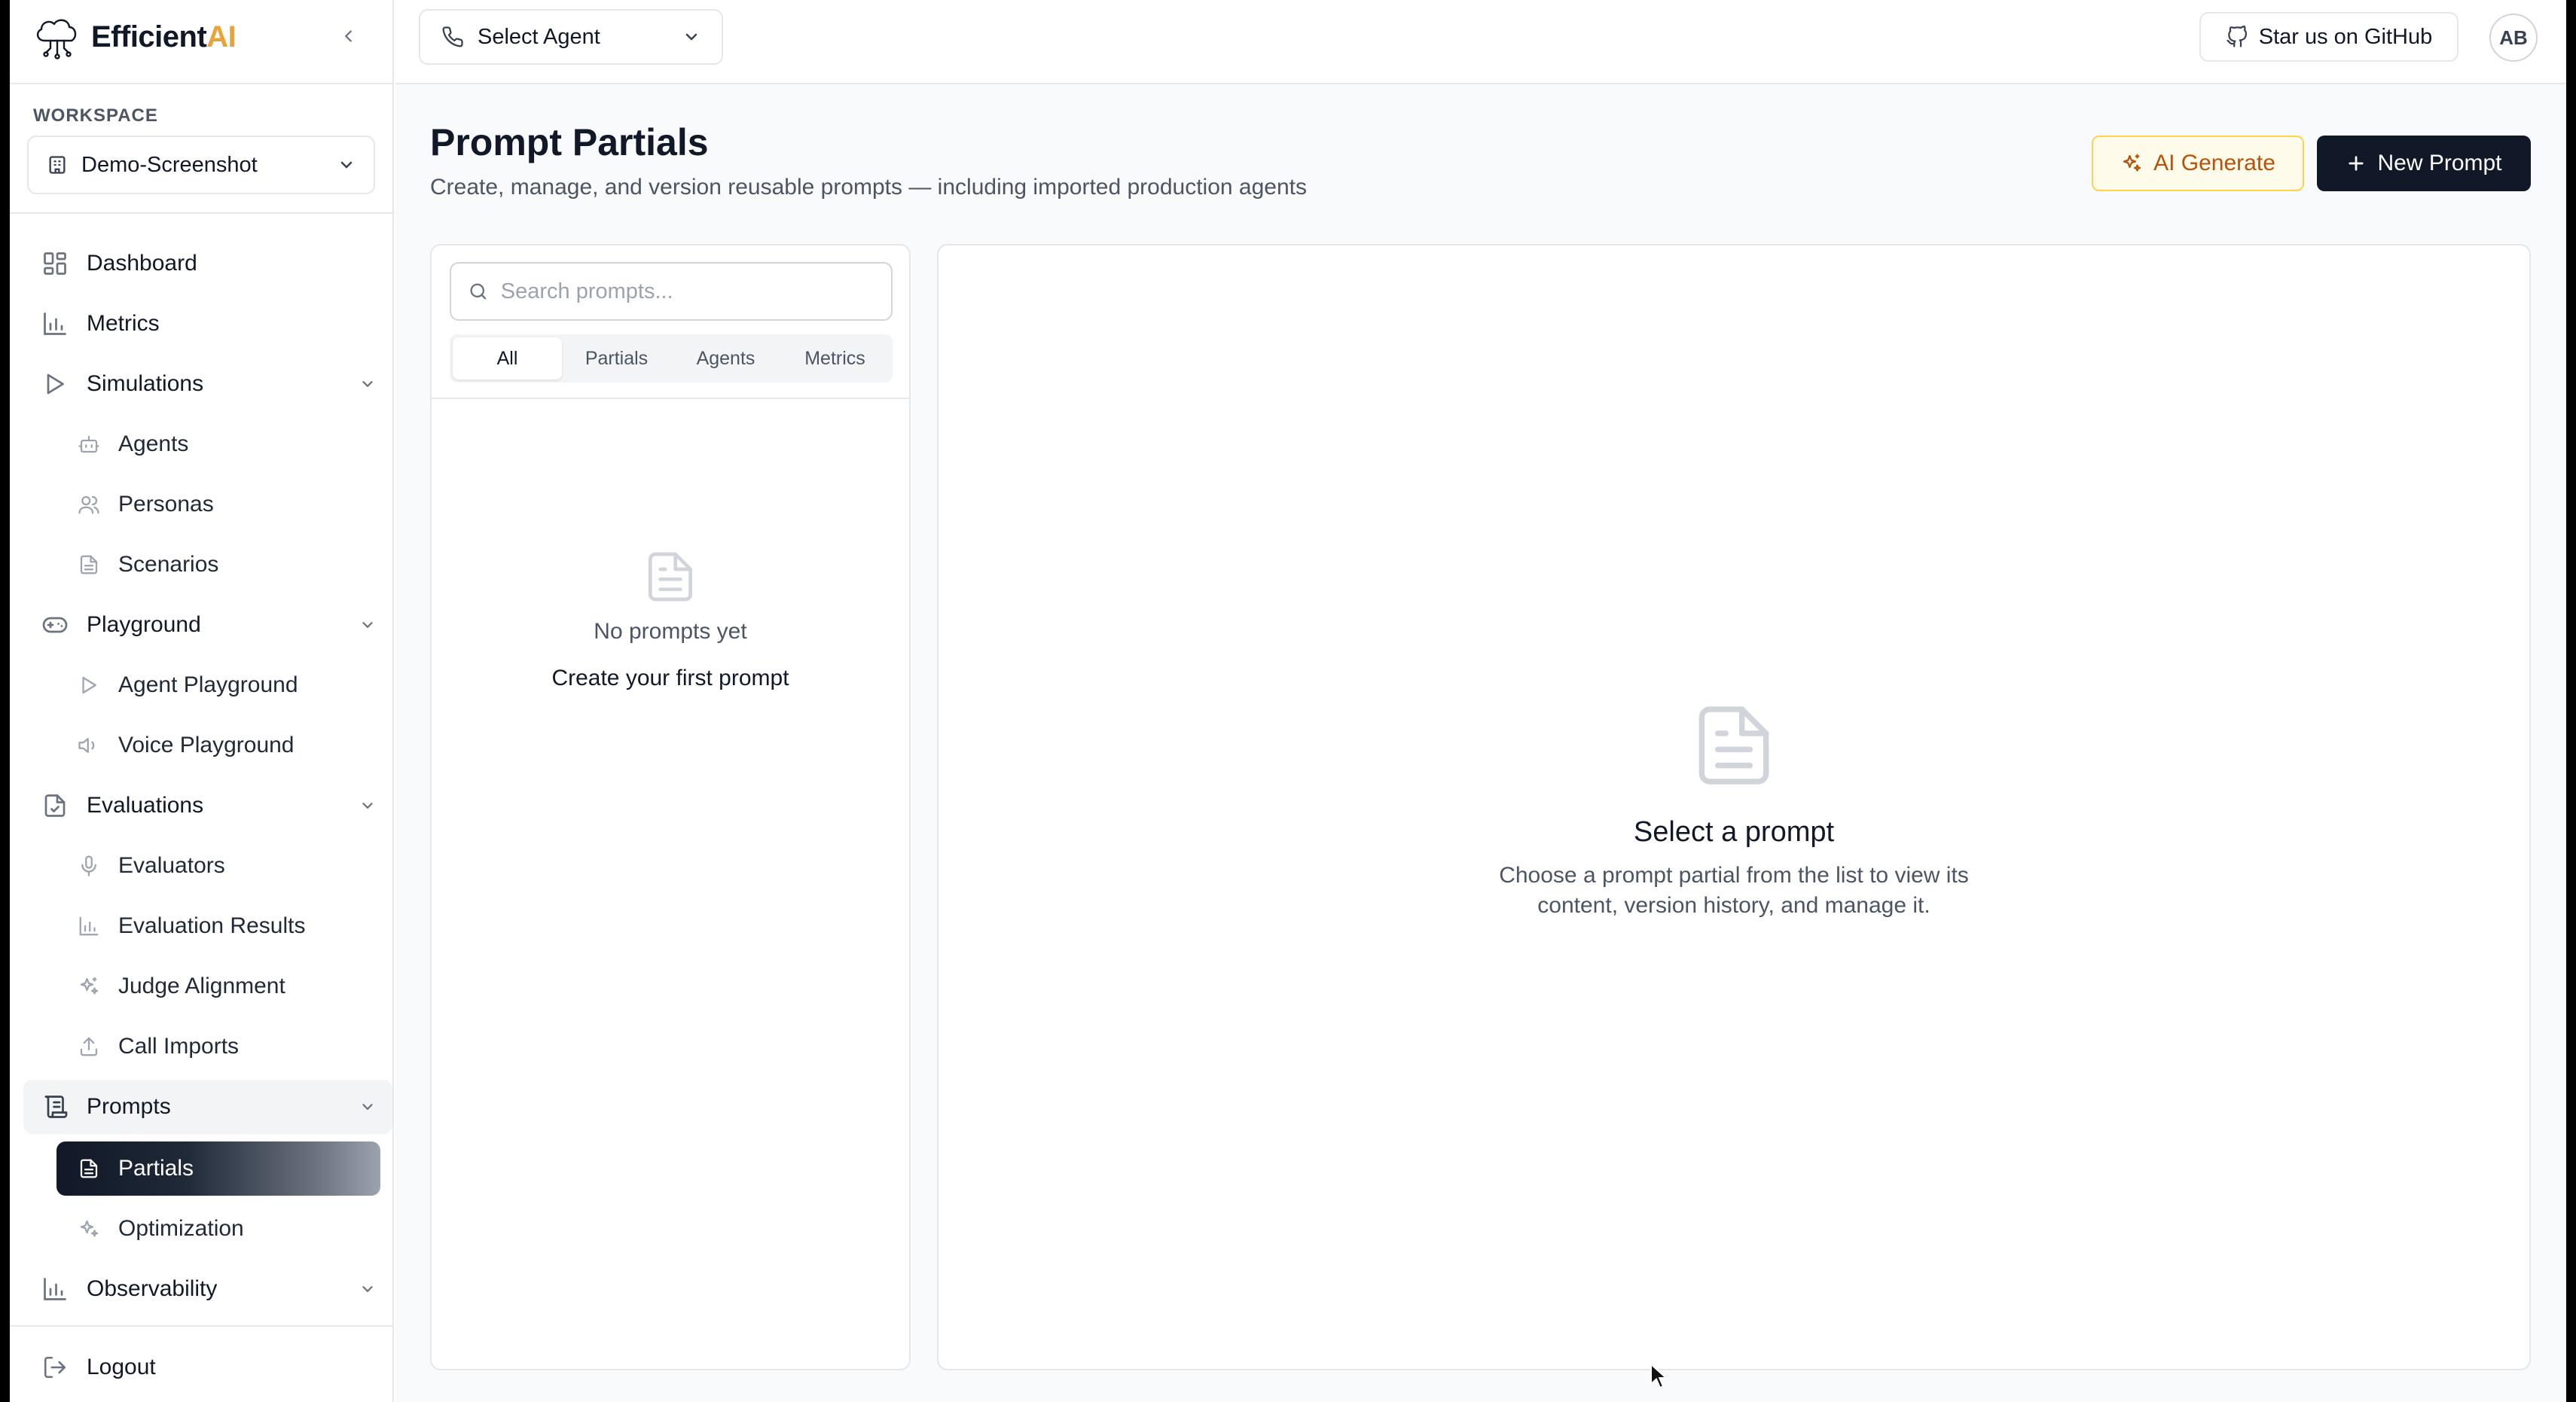 The height and width of the screenshot is (1402, 2576). Describe the element at coordinates (129, 1106) in the screenshot. I see `sidebar-item-label: Prompts` at that location.